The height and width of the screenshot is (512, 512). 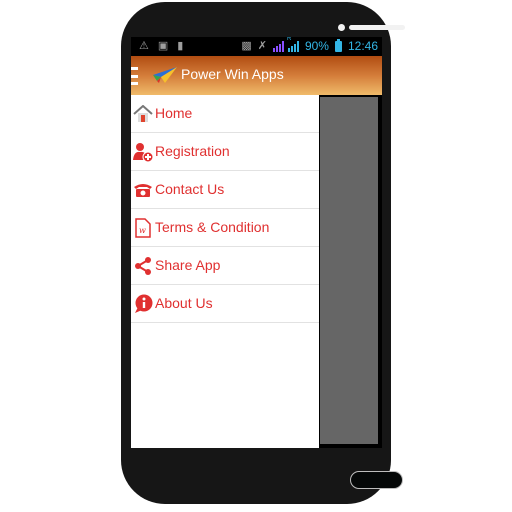 I want to click on home-hardware-button, so click(x=376, y=480).